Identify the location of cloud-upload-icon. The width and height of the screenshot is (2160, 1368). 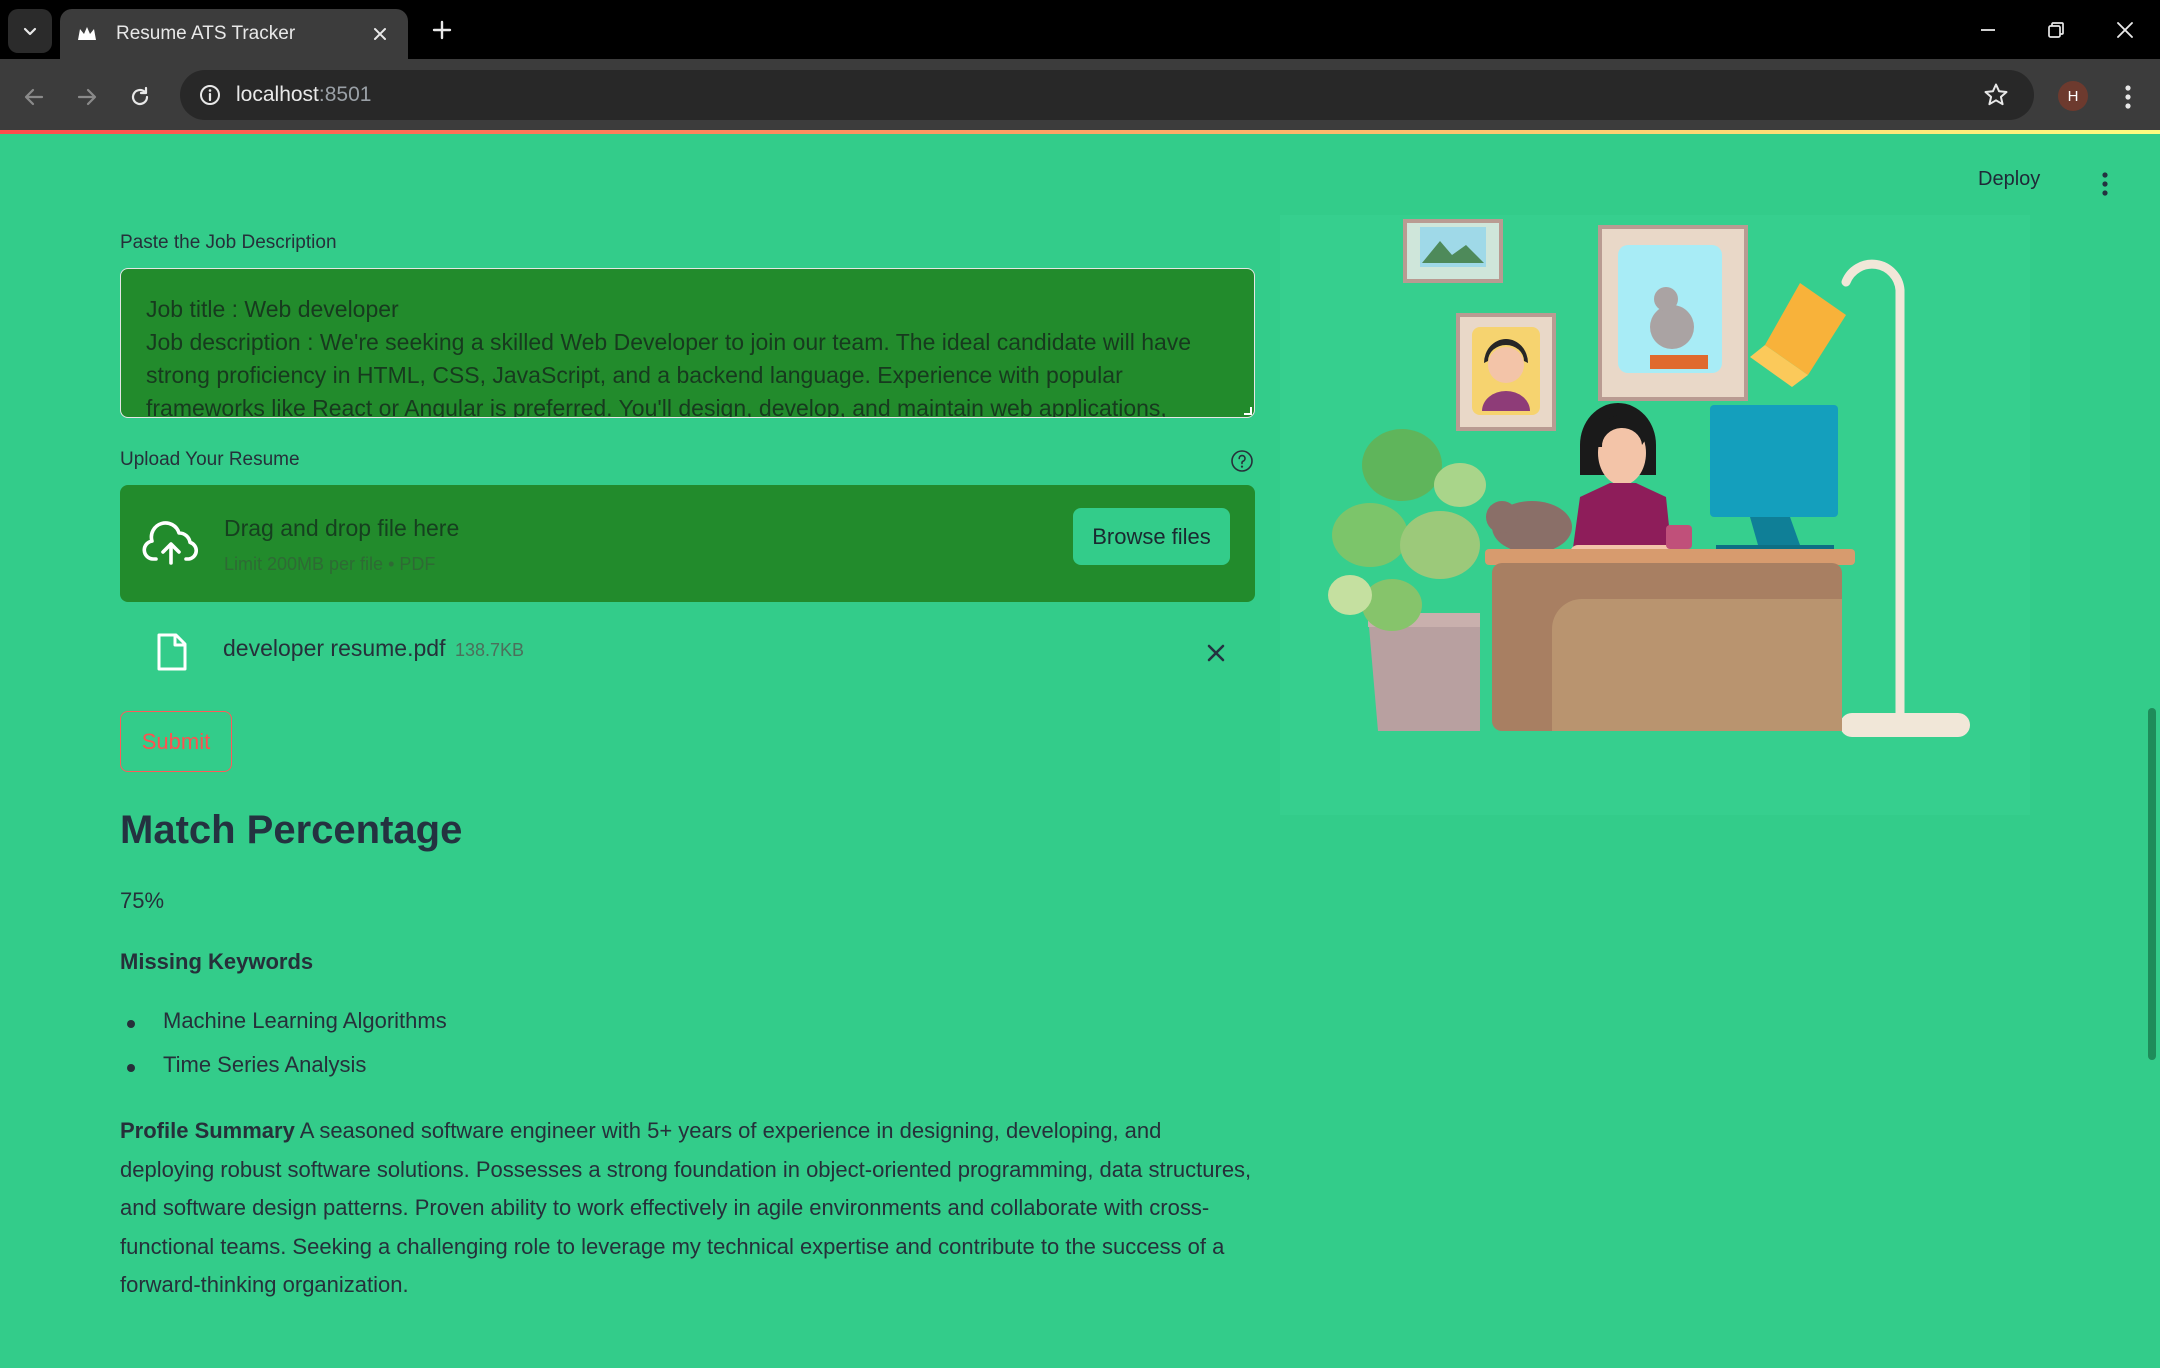
(170, 543).